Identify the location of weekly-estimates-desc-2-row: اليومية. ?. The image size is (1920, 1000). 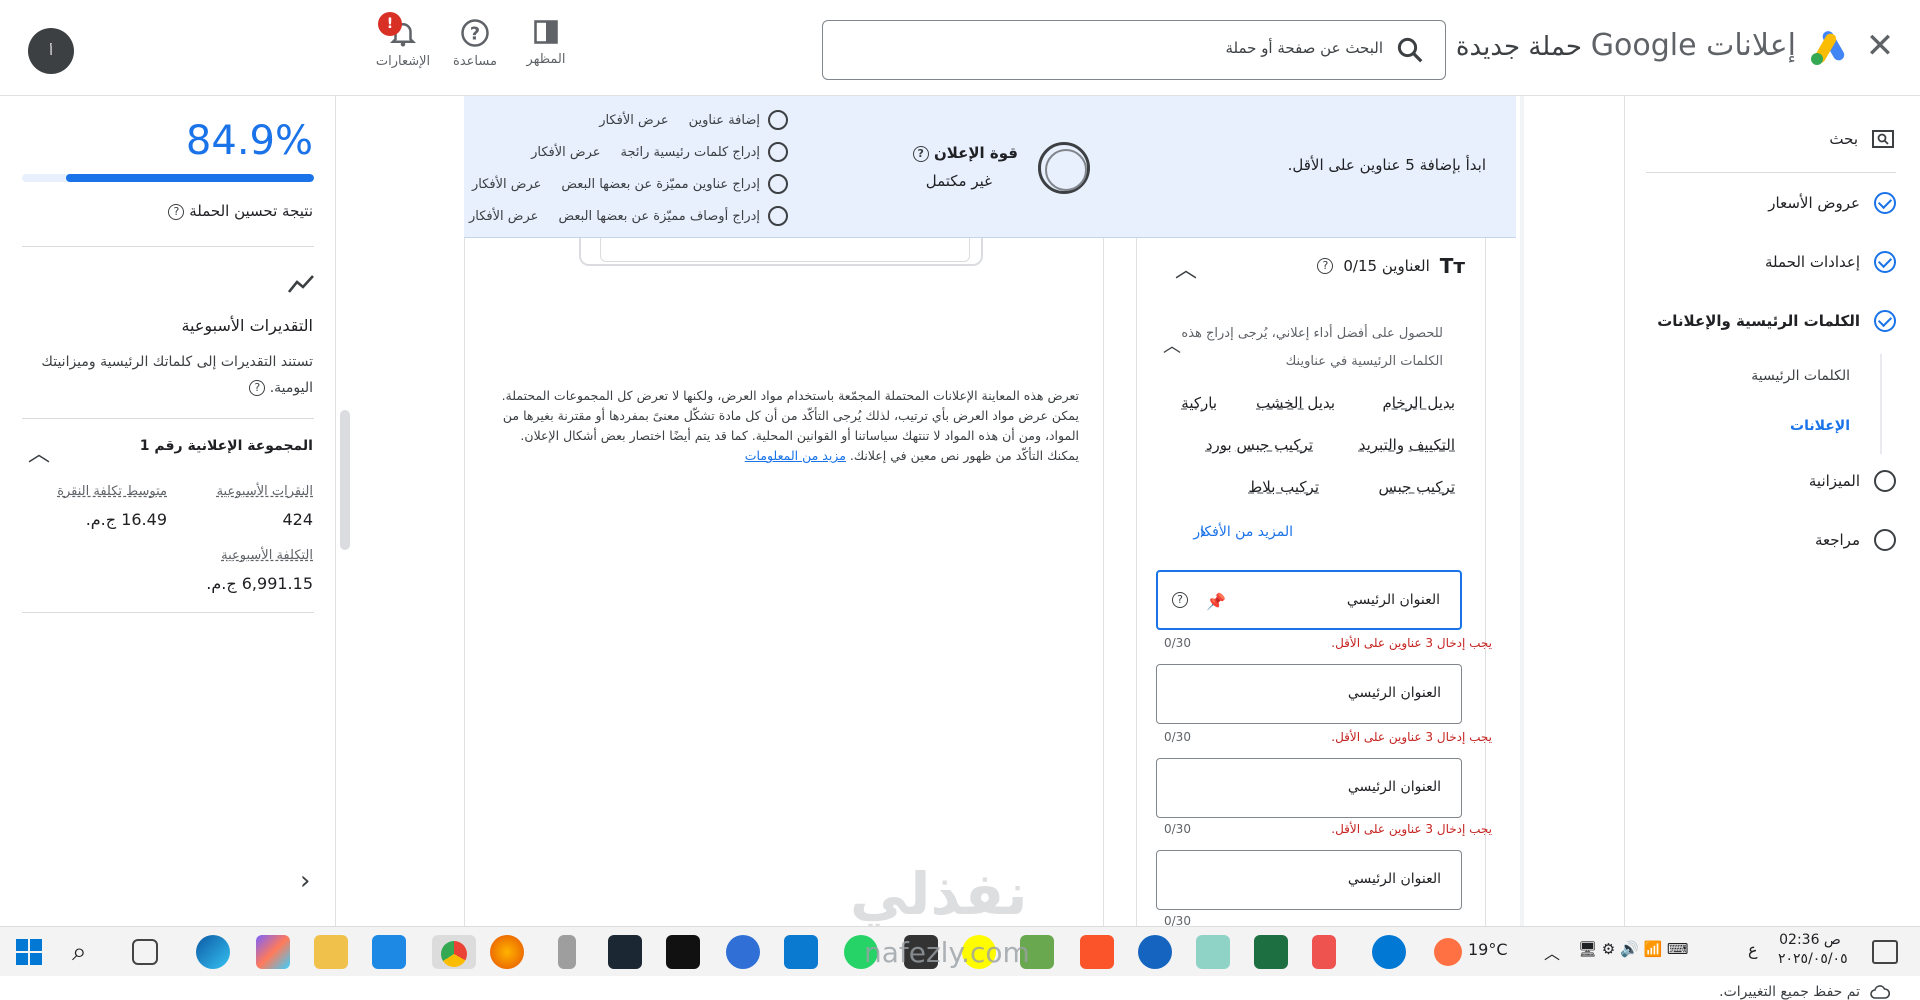
(281, 388).